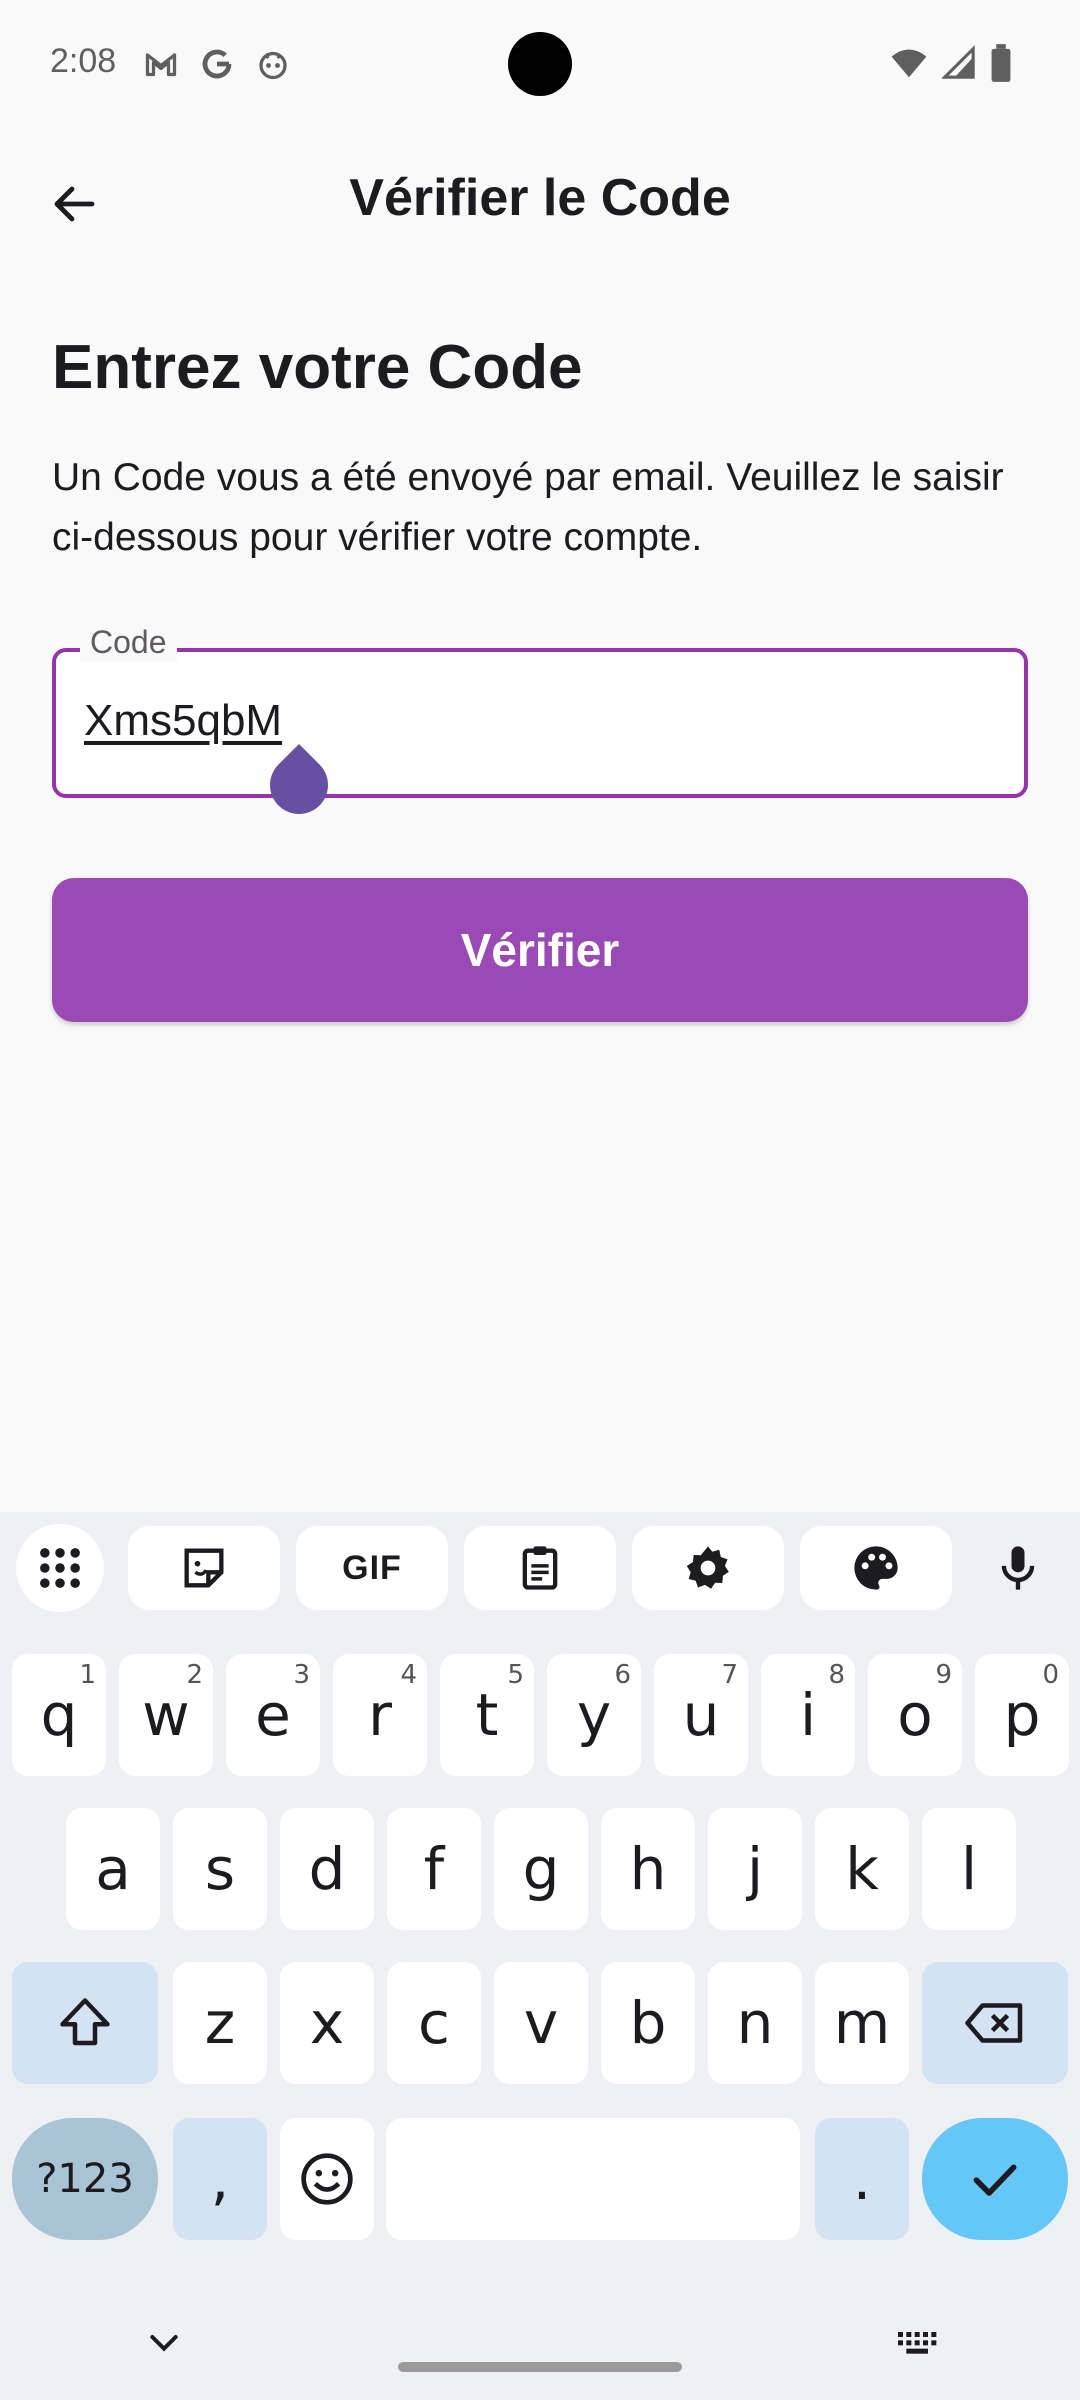 This screenshot has height=2400, width=1080. Describe the element at coordinates (113, 1869) in the screenshot. I see `key-a: a` at that location.